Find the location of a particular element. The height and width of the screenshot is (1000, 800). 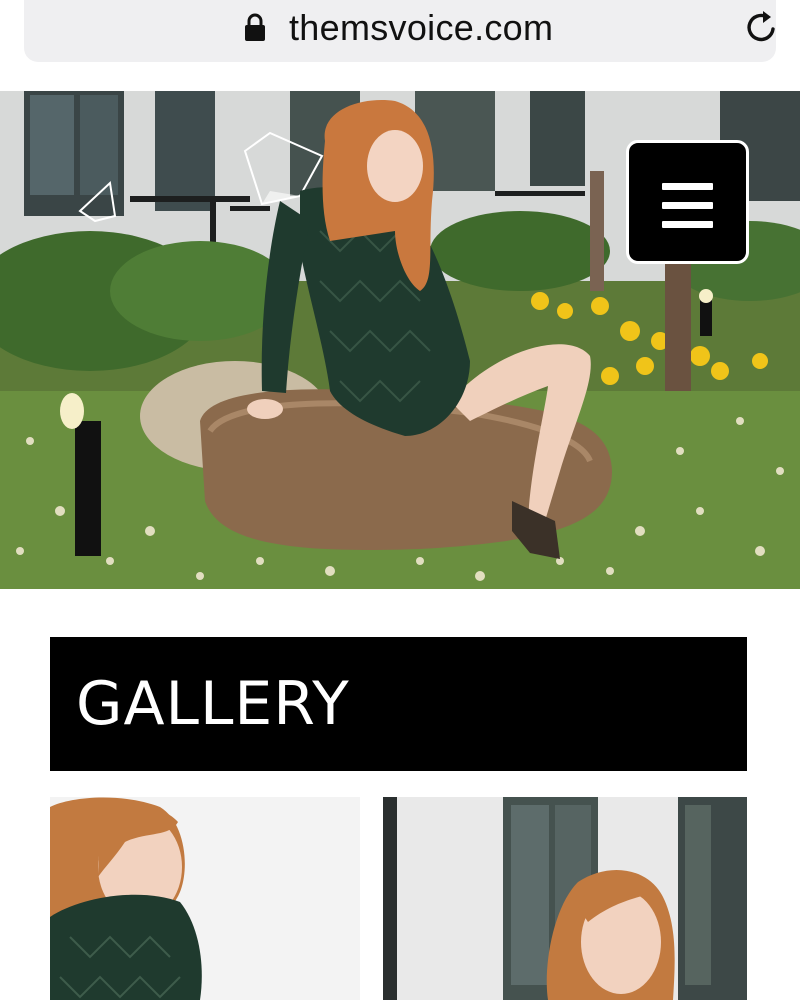

address-bar: themsvoice.com is located at coordinates (400, 31).